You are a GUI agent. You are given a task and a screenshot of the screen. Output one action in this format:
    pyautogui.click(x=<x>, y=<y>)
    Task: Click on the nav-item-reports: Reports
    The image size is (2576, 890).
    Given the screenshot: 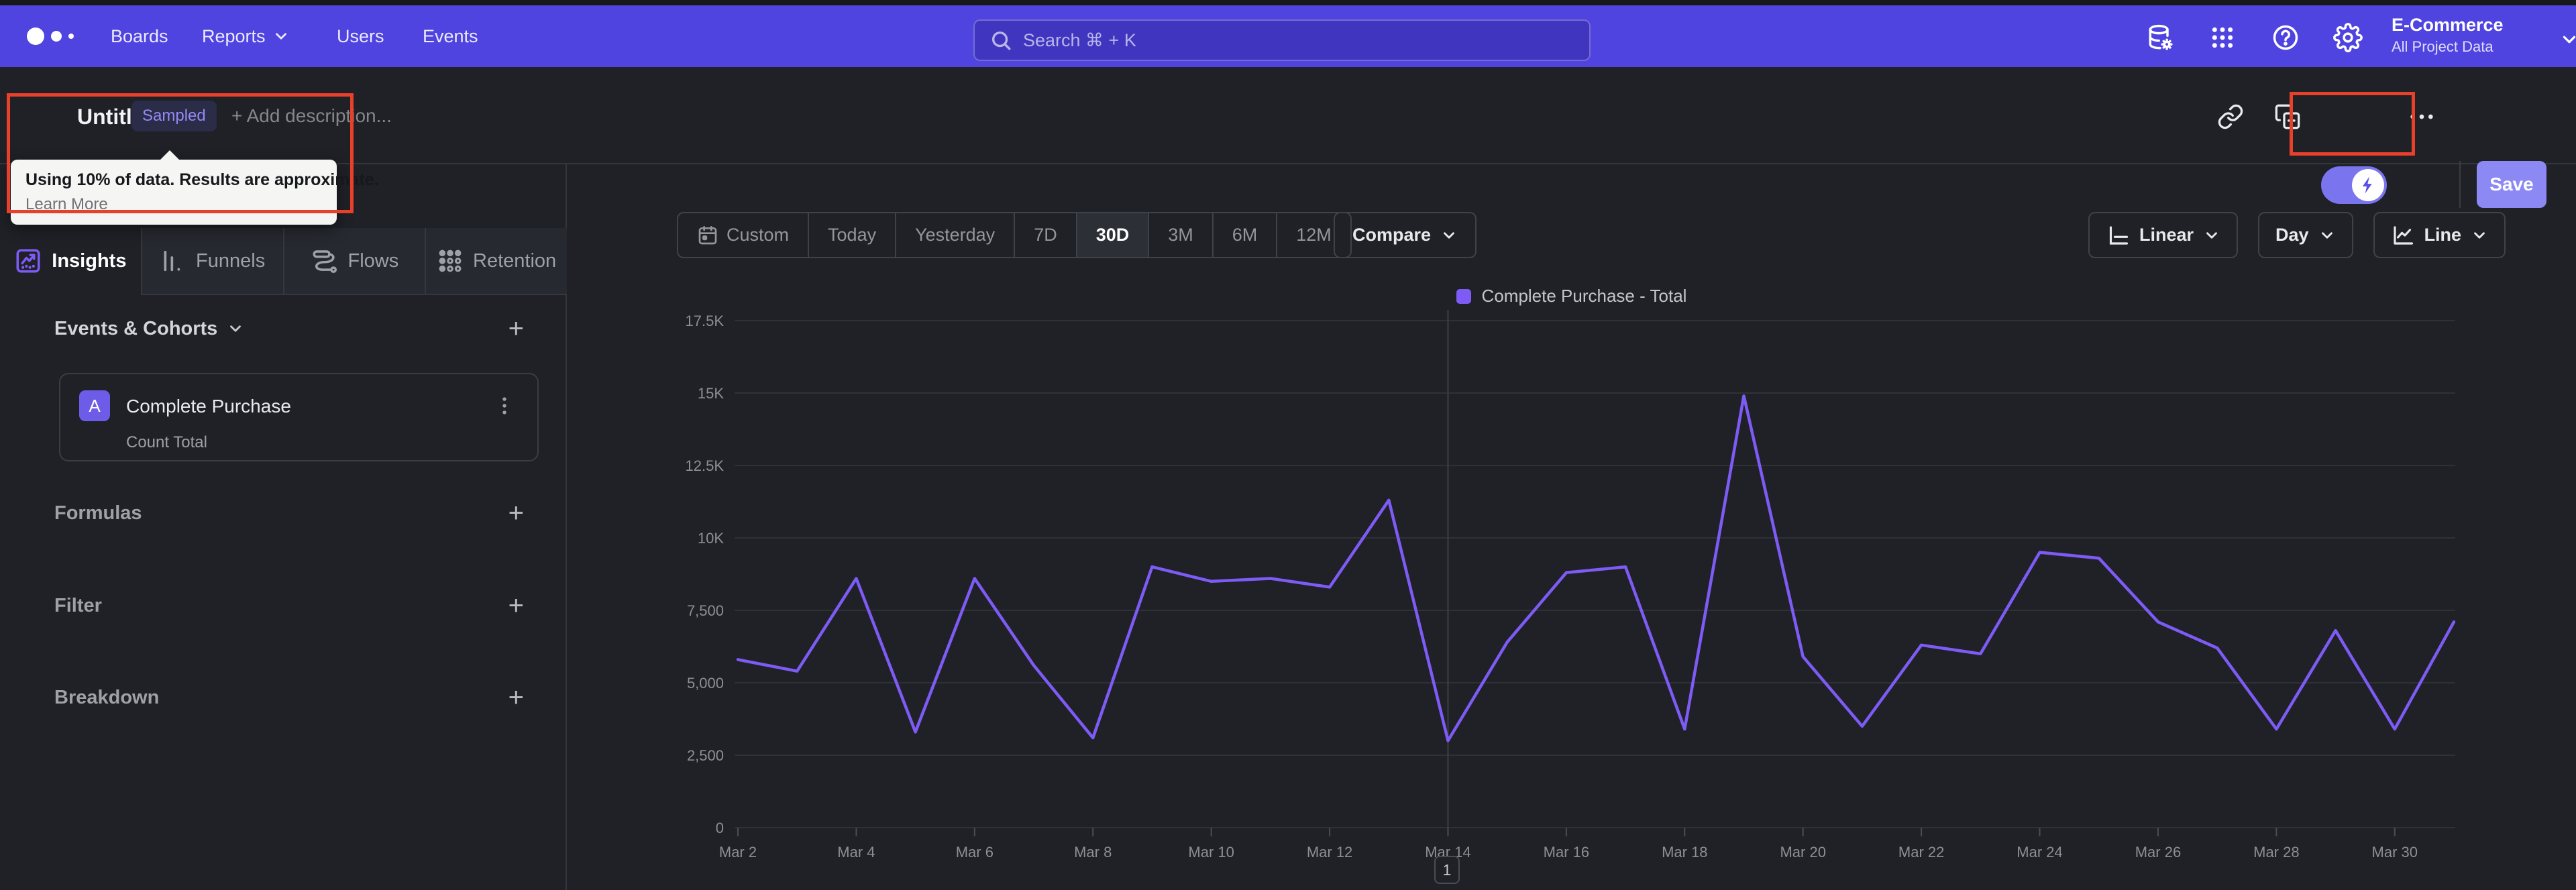 What is the action you would take?
    pyautogui.click(x=246, y=36)
    